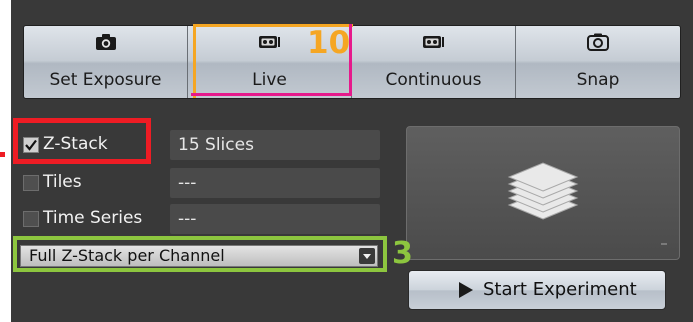  Describe the element at coordinates (275, 183) in the screenshot. I see `tiles-value-field: ---` at that location.